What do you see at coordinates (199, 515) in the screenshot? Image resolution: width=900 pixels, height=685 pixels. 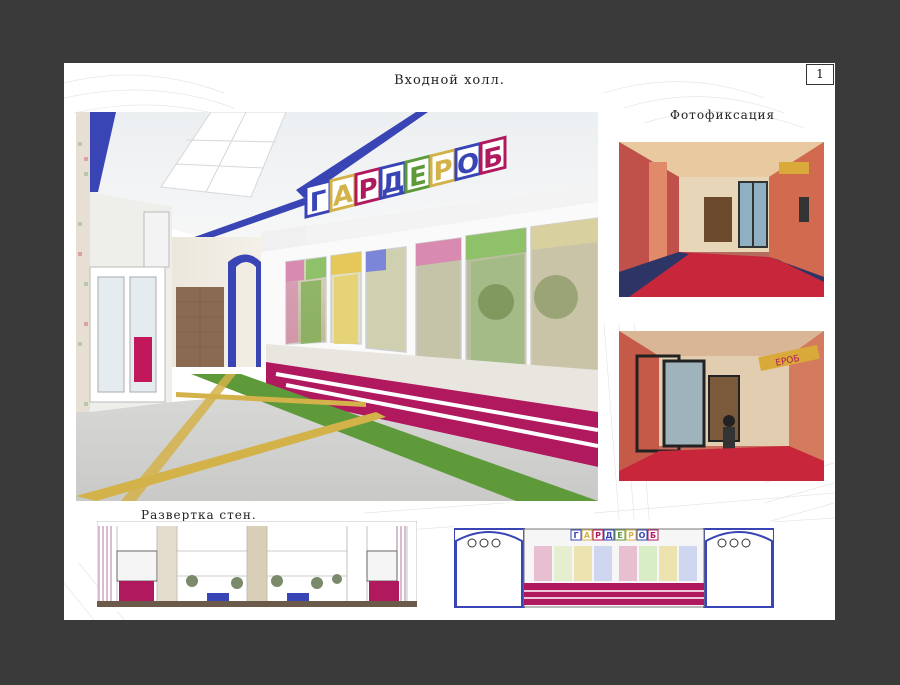 I see `elevation-section-label: Развертка стен.` at bounding box center [199, 515].